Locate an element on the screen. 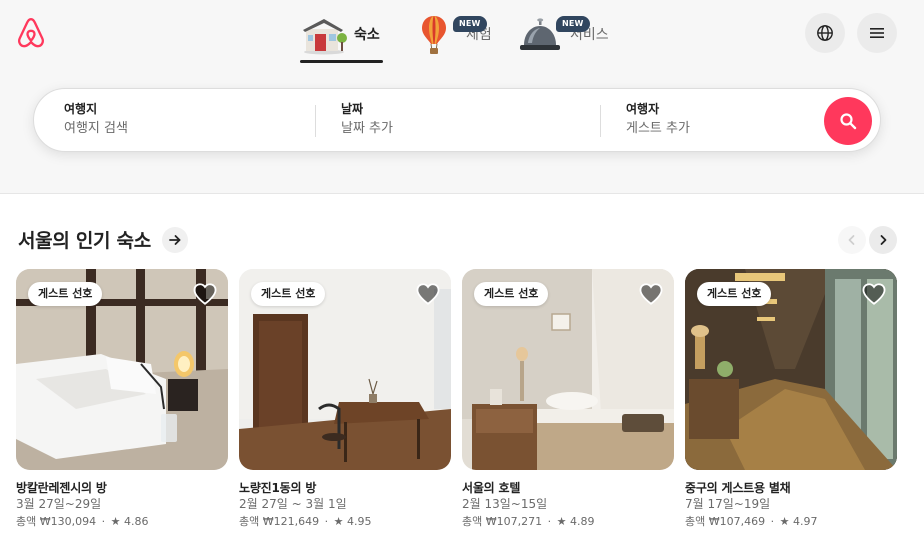 The height and width of the screenshot is (556, 924). listing-rating: ★ 4.86 is located at coordinates (129, 521).